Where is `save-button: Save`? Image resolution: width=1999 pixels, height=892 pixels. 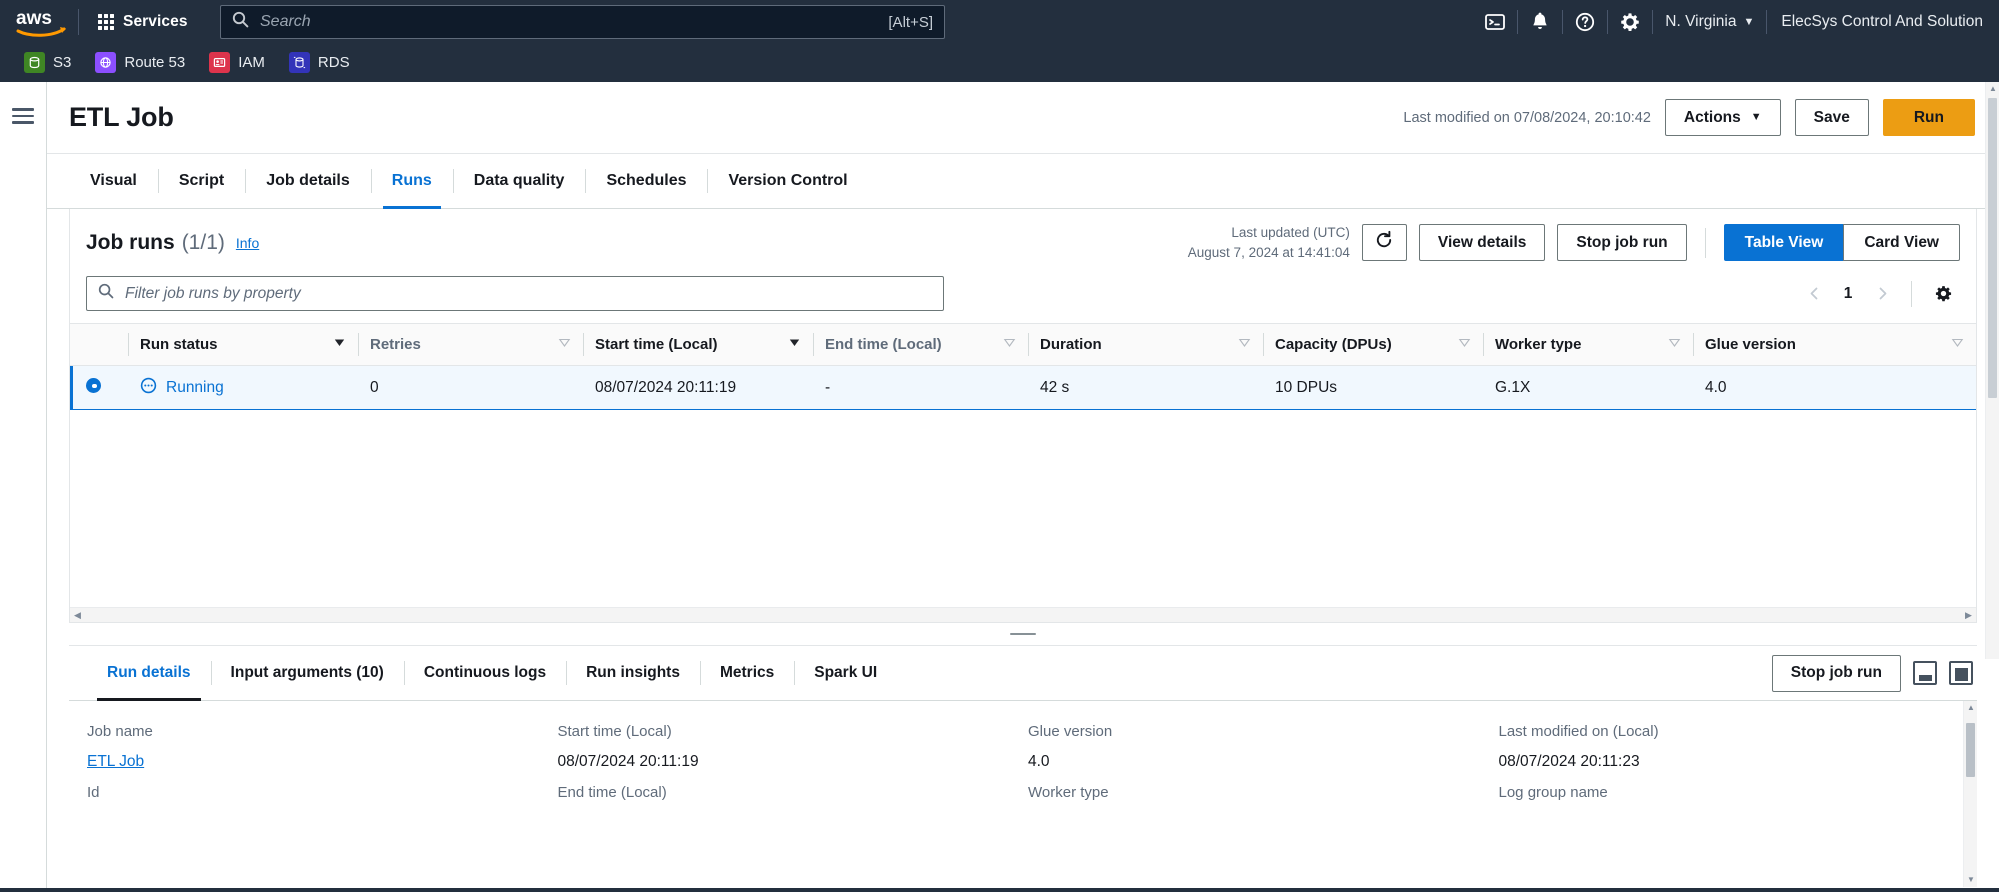
save-button: Save is located at coordinates (1831, 117).